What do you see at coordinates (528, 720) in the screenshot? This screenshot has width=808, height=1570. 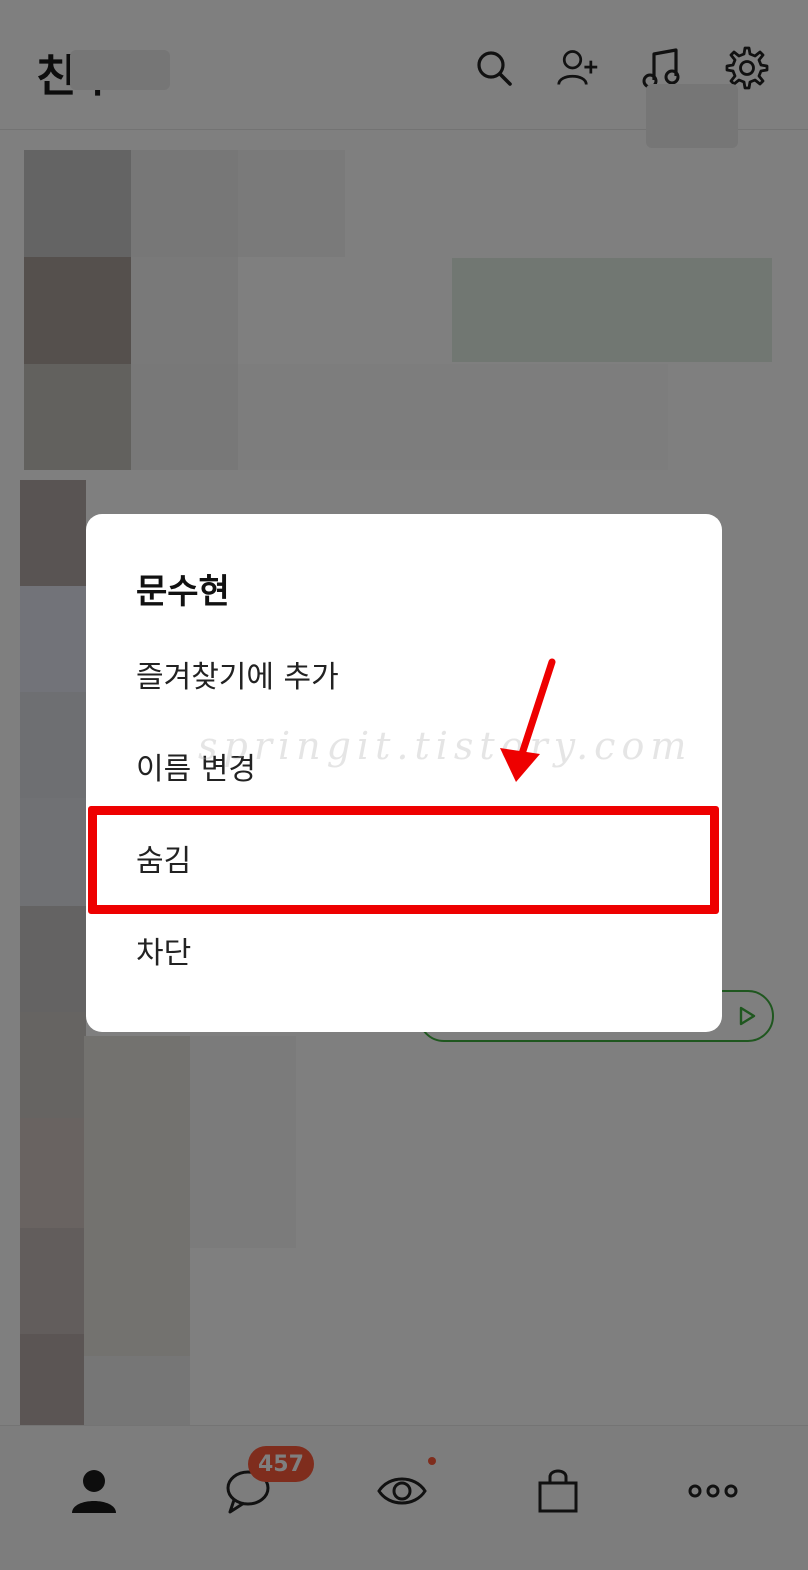 I see `red-arrow-icon` at bounding box center [528, 720].